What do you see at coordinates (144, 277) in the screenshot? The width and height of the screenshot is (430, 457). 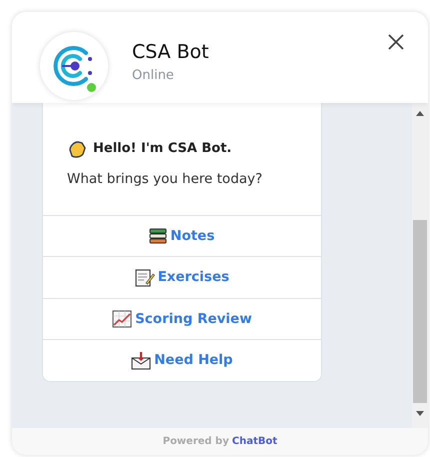 I see `memo-icon` at bounding box center [144, 277].